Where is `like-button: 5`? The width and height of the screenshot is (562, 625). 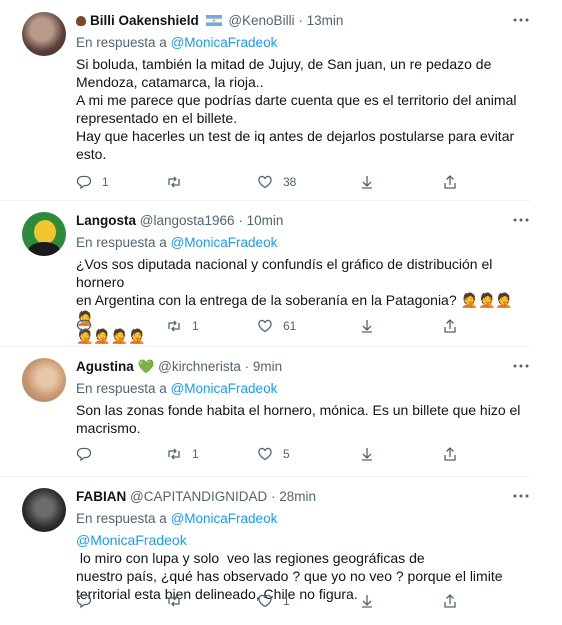
like-button: 5 is located at coordinates (273, 454).